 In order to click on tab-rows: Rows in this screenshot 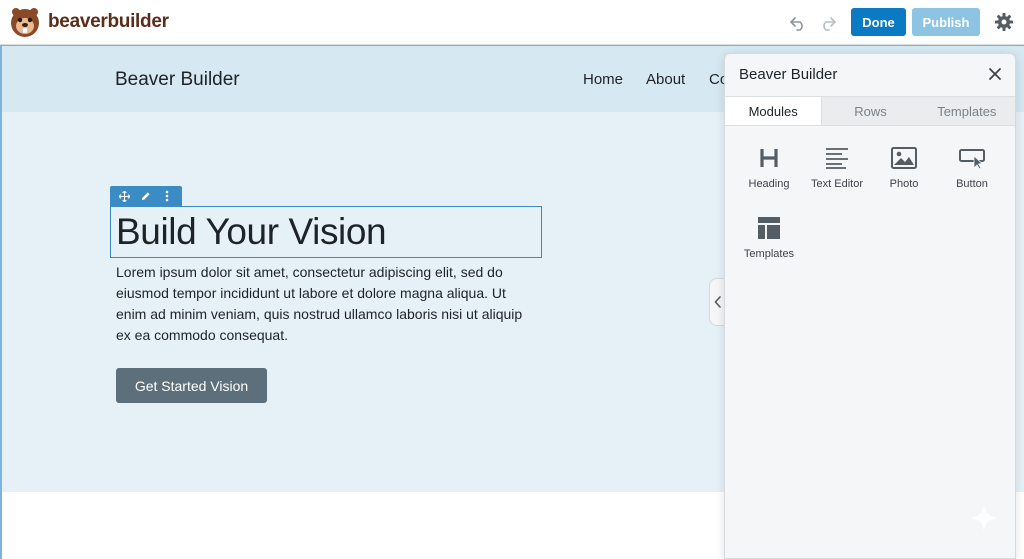, I will do `click(870, 111)`.